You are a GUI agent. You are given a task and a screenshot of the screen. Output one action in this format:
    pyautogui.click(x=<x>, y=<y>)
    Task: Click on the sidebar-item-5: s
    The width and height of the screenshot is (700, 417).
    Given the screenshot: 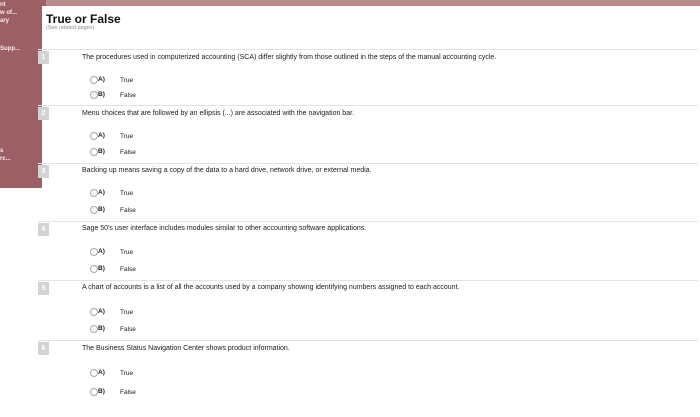 What is the action you would take?
    pyautogui.click(x=1, y=151)
    